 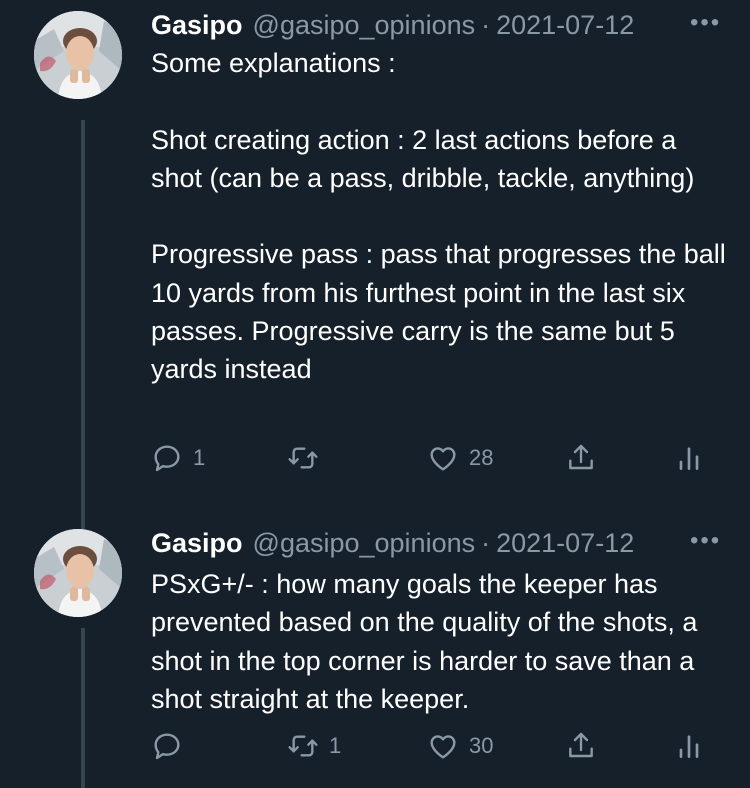 I want to click on retweet-count: 1, so click(x=335, y=745).